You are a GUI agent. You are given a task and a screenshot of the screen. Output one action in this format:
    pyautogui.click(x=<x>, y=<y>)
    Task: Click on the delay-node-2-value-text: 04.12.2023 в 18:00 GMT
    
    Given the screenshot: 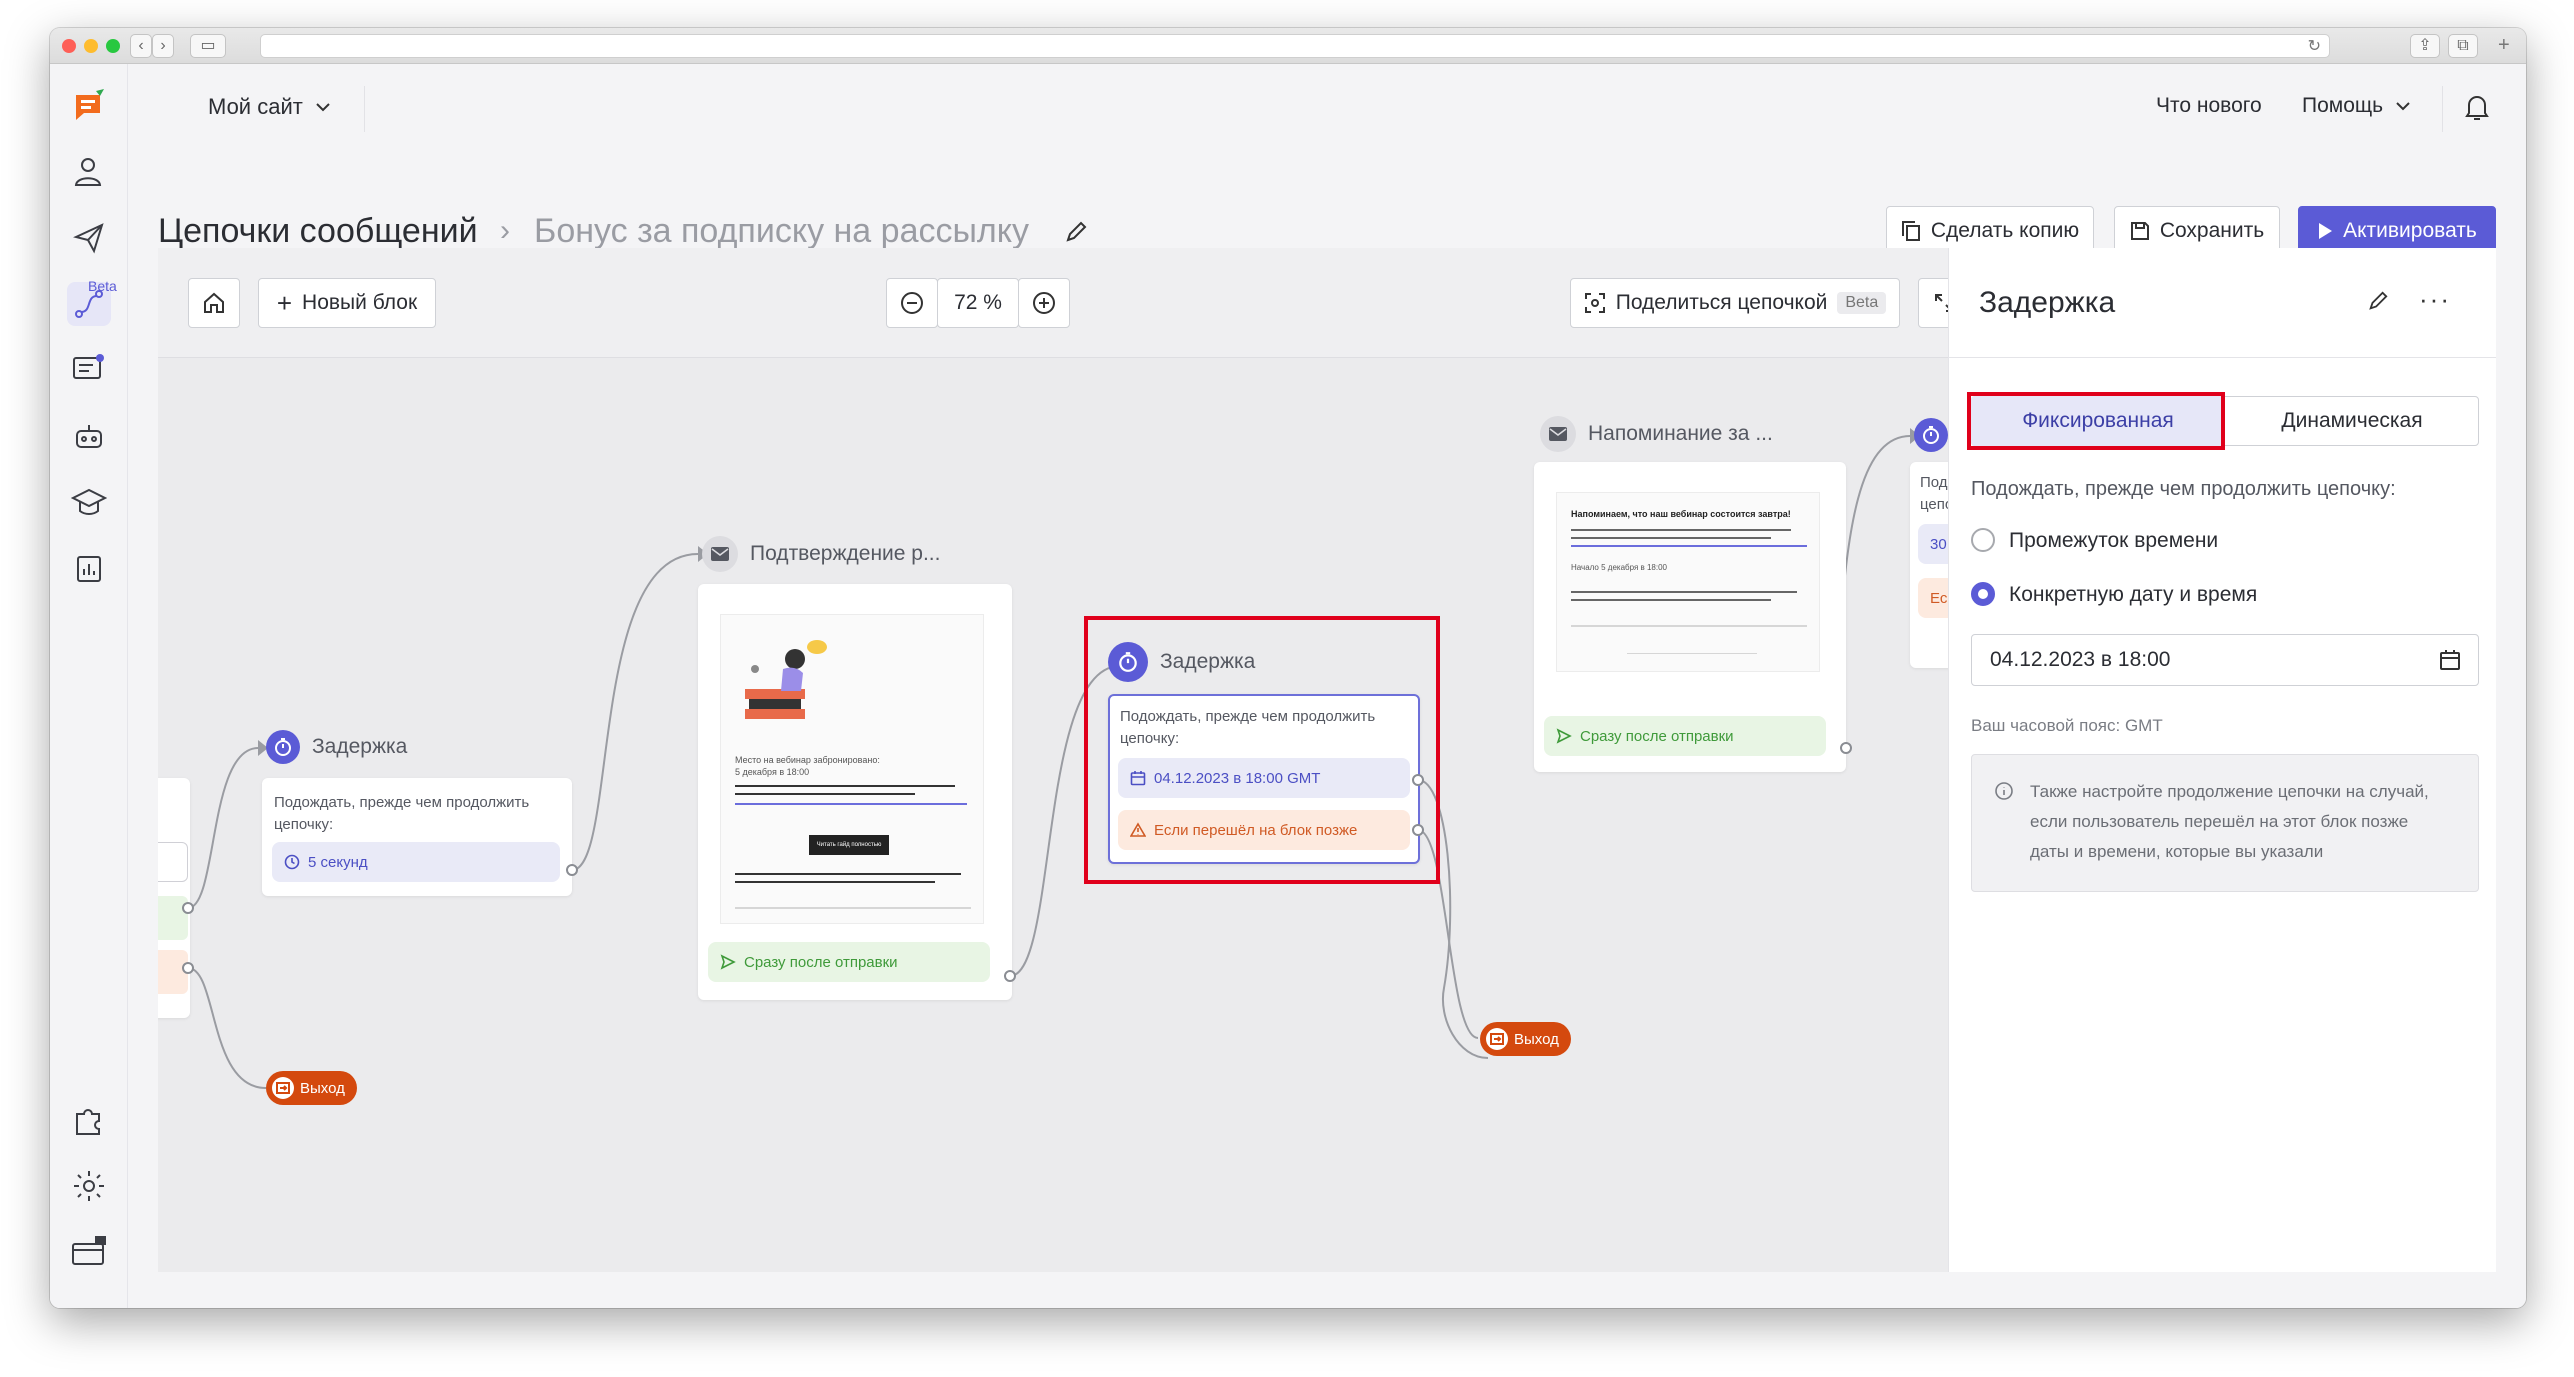 What is the action you would take?
    pyautogui.click(x=1237, y=778)
    